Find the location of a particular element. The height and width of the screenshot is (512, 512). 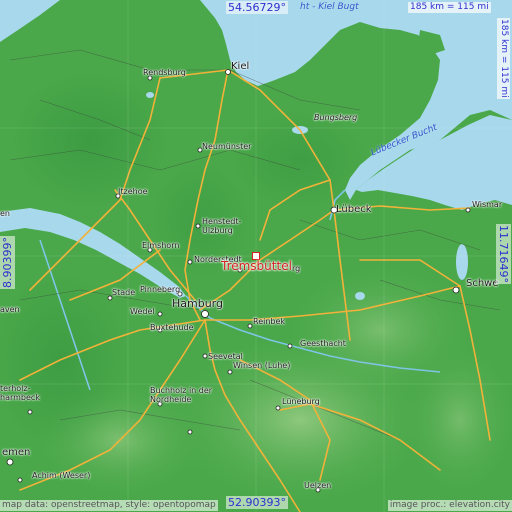

city-label-haven: aven is located at coordinates (10, 310).